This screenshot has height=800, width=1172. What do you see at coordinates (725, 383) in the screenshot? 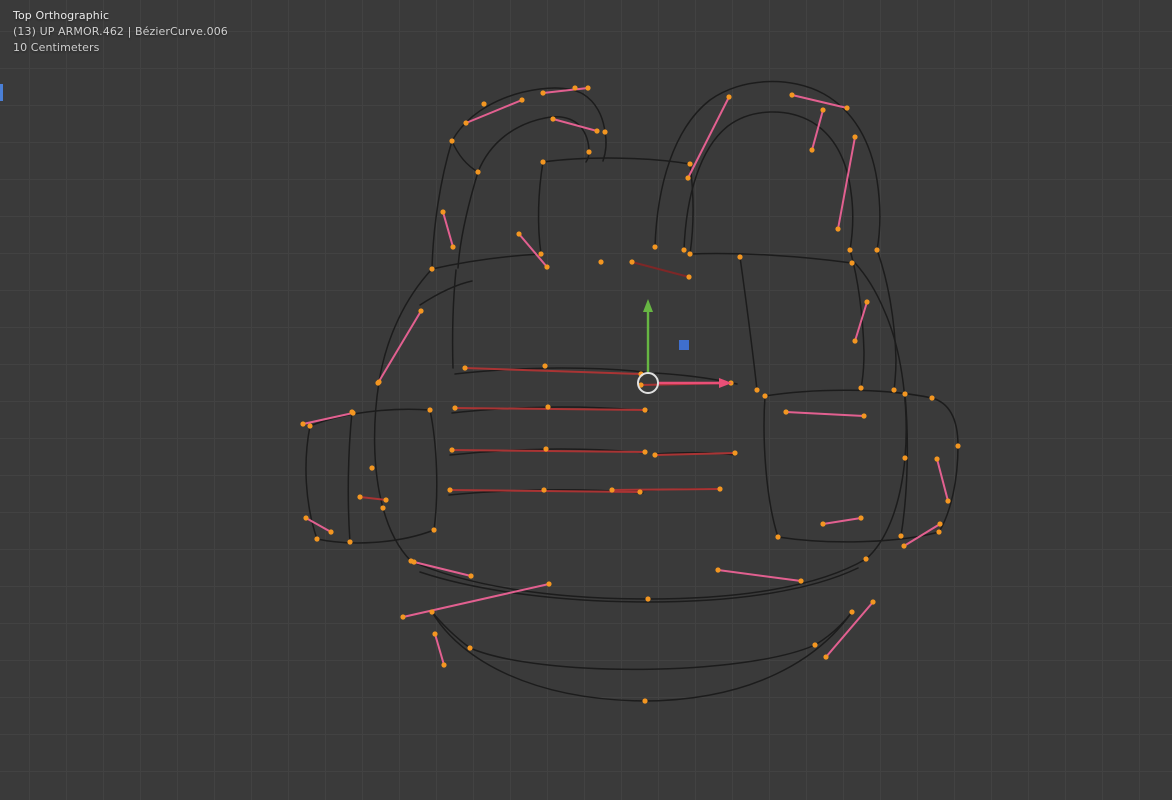
I see `gizmo-x-axis-arrowhead-icon` at bounding box center [725, 383].